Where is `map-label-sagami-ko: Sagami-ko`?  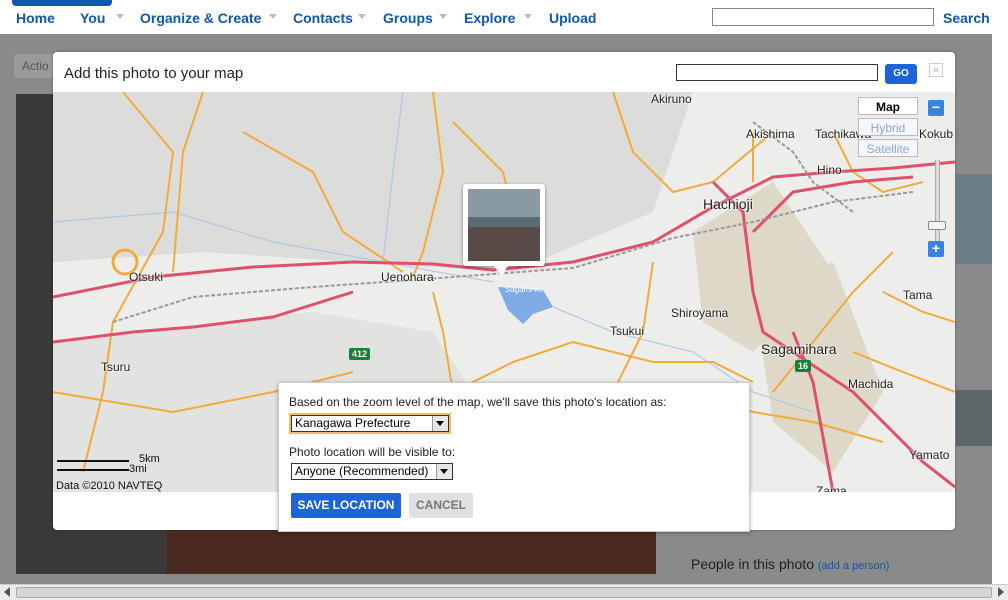
map-label-sagami-ko: Sagami-ko is located at coordinates (524, 289).